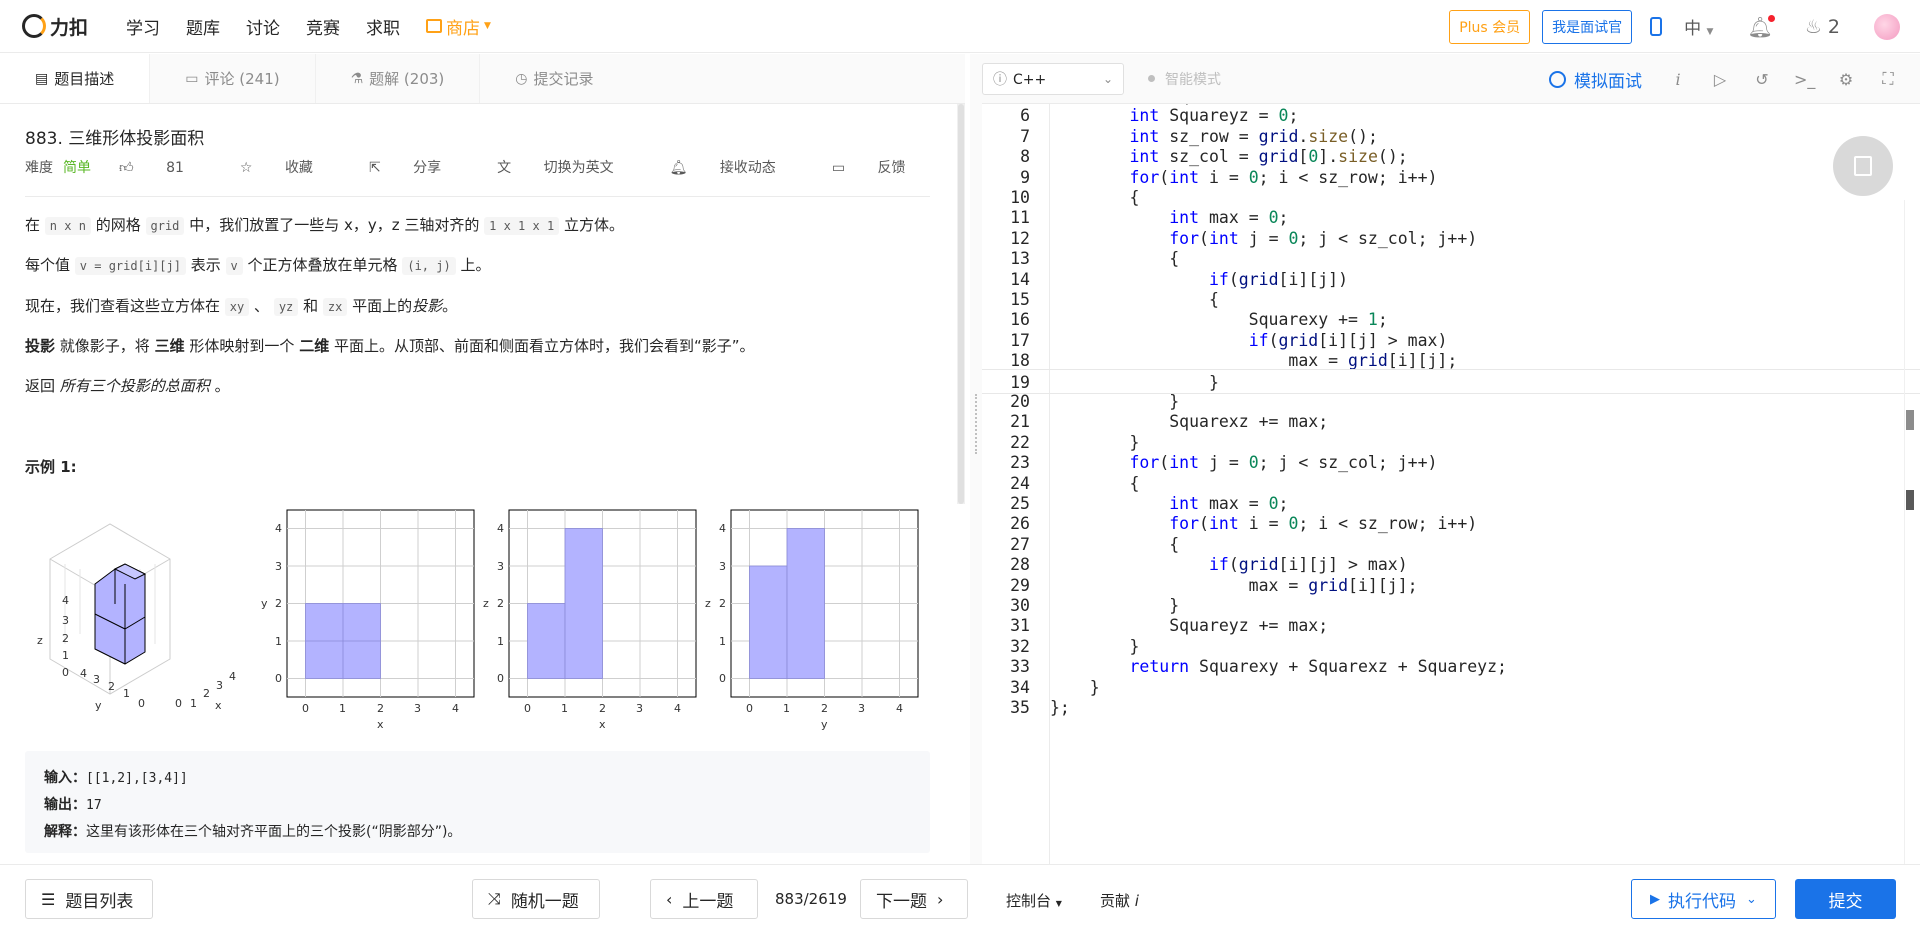  I want to click on translate-icon: 文, so click(504, 168).